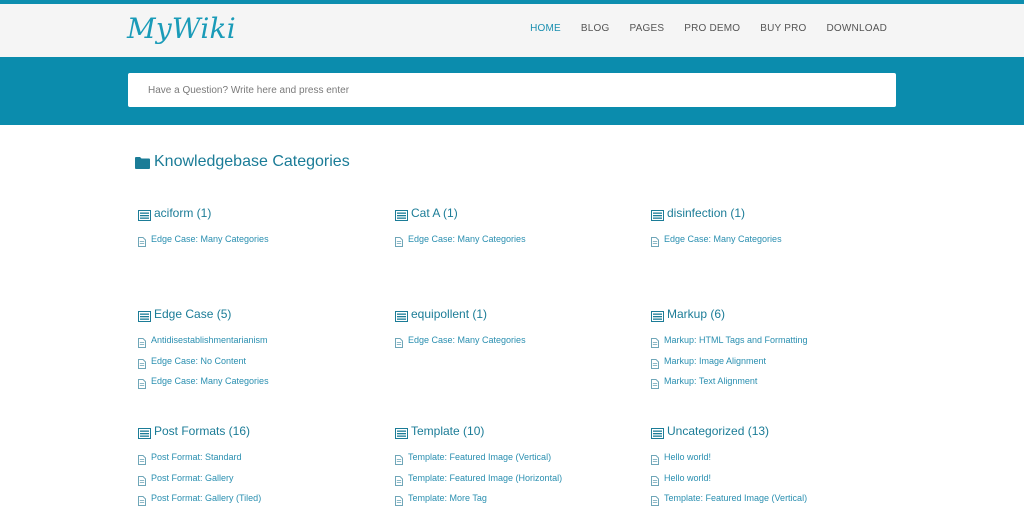 Image resolution: width=1024 pixels, height=511 pixels. Describe the element at coordinates (776, 431) in the screenshot. I see `category-title: Uncategorized (13)` at that location.